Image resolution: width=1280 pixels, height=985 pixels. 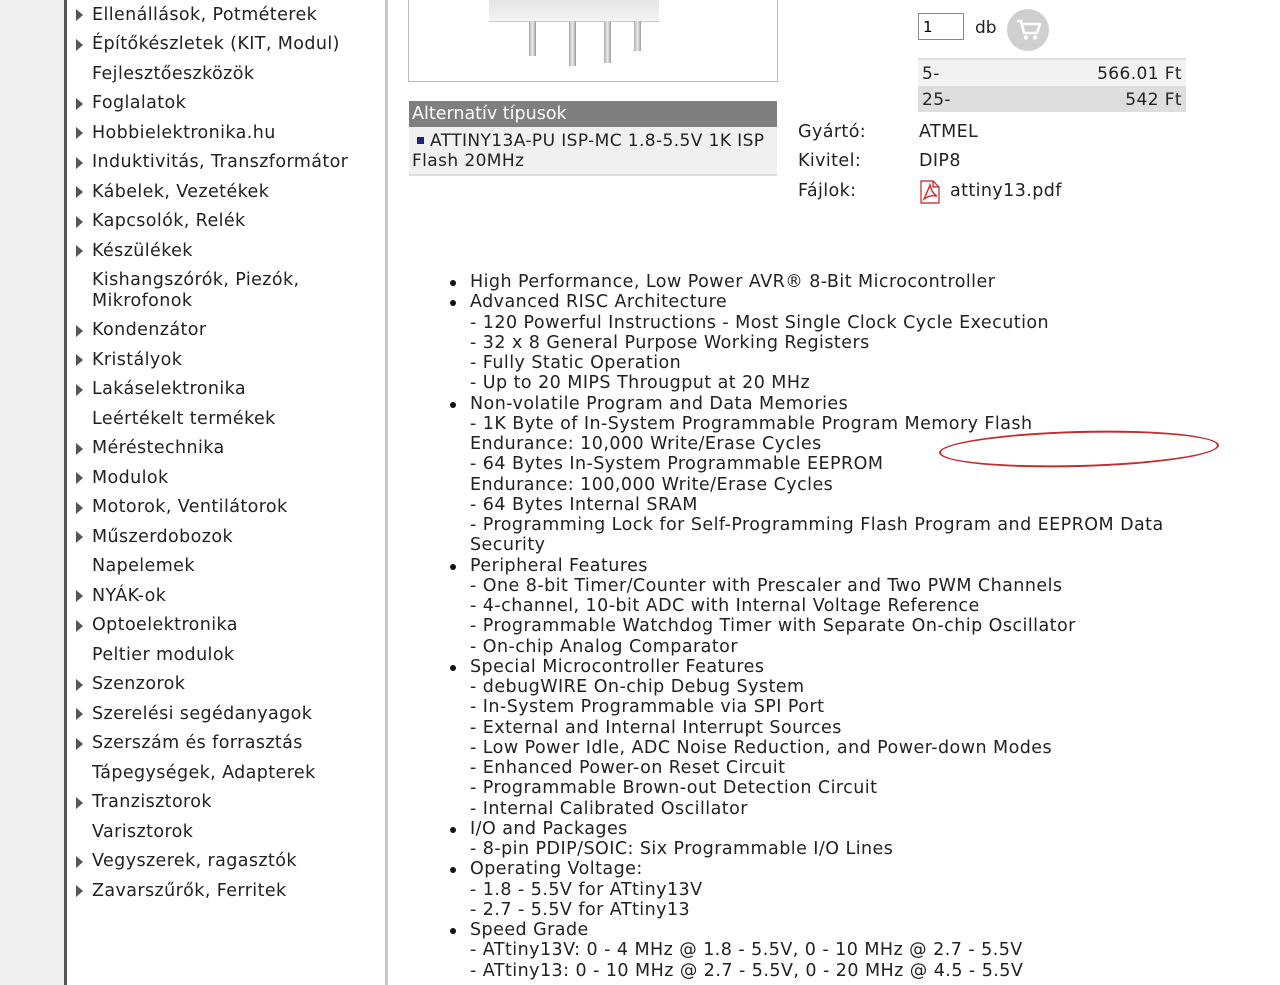 I want to click on add-to-cart-button, so click(x=1028, y=30).